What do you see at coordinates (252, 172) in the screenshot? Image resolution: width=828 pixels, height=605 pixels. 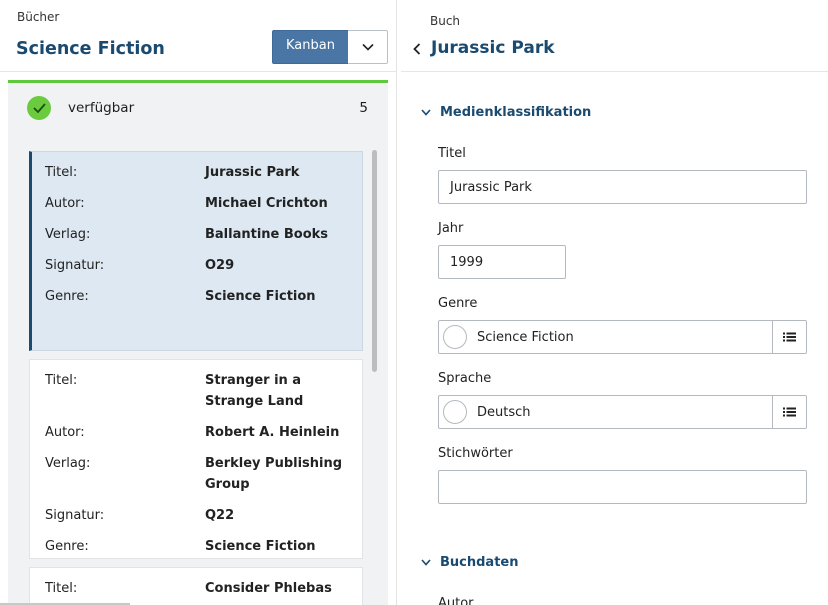 I see `card-field-value: Jurassic Park` at bounding box center [252, 172].